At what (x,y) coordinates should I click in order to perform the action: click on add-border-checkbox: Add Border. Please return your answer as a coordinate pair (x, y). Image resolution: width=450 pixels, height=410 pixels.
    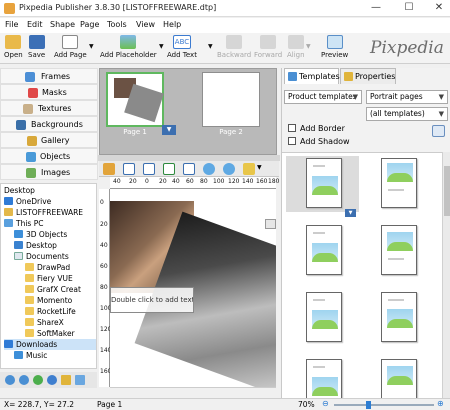
    Looking at the image, I should click on (316, 128).